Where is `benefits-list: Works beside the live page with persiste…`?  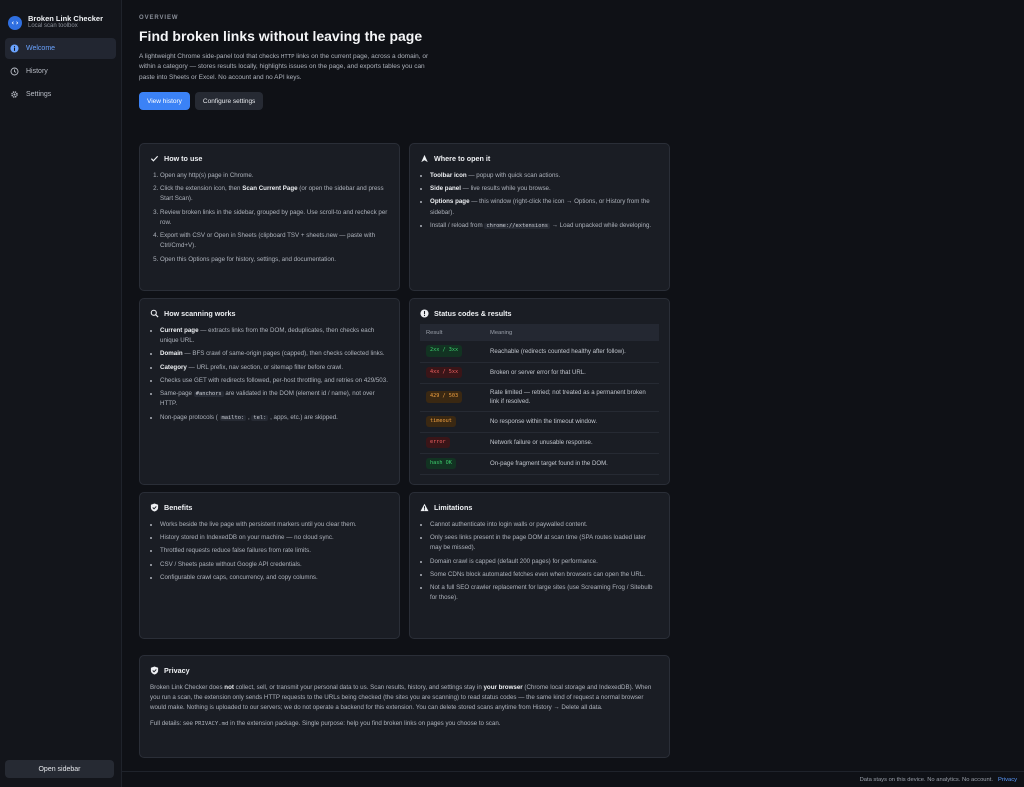 benefits-list: Works beside the live page with persiste… is located at coordinates (269, 551).